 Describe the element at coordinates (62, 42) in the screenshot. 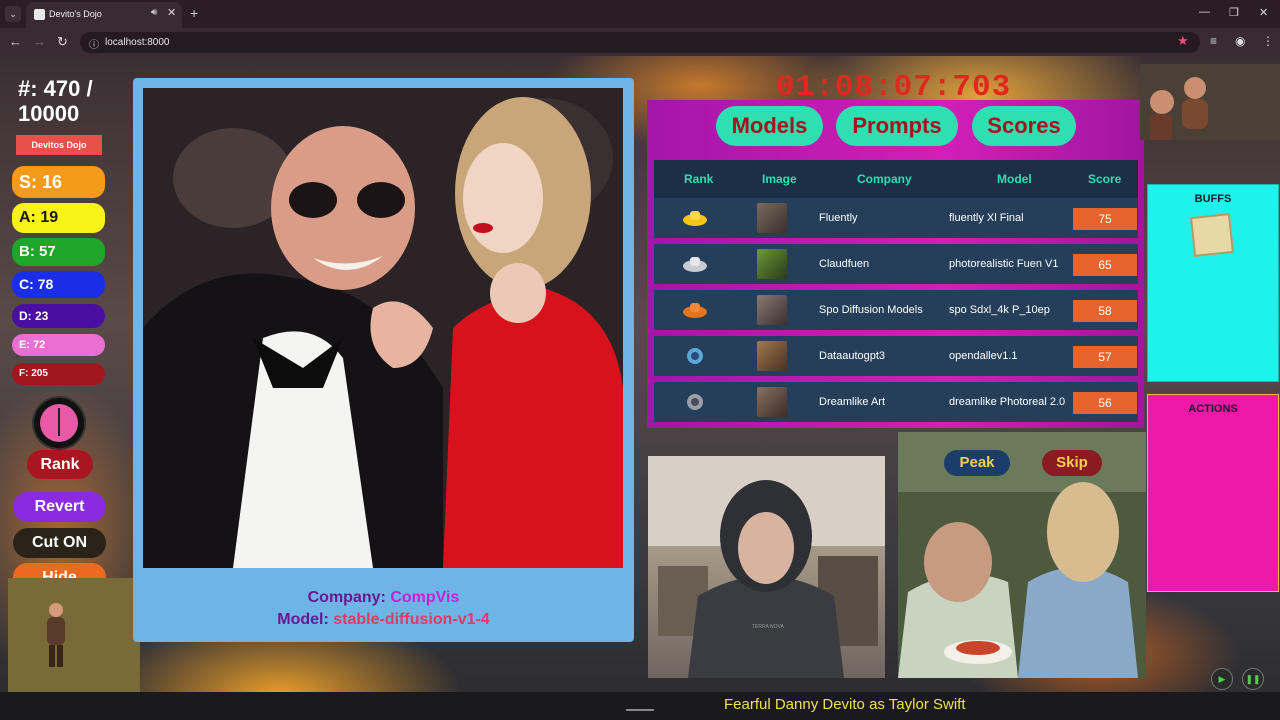

I see `reload-icon: ↻` at that location.